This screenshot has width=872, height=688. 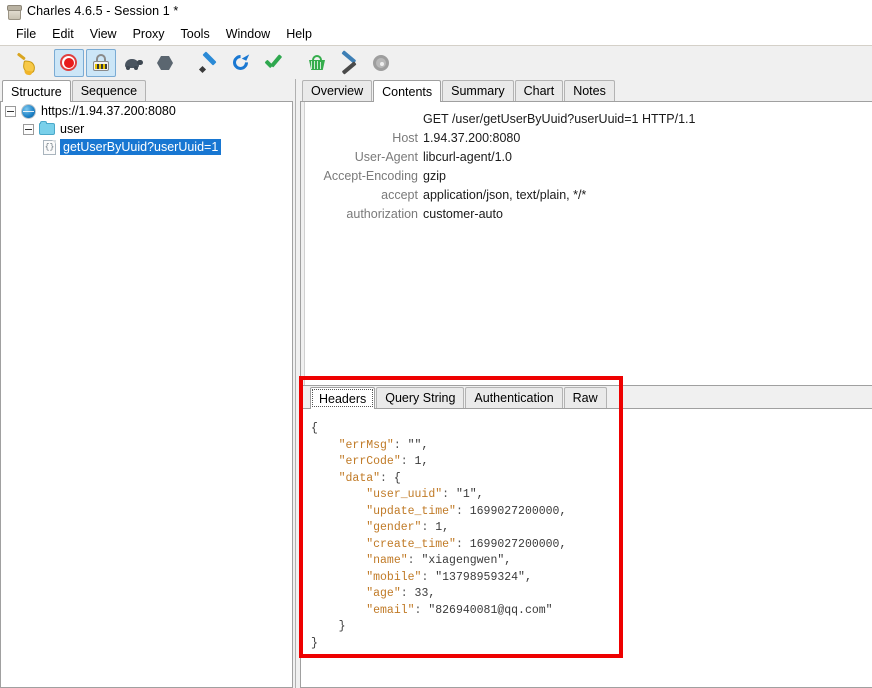 I want to click on throttle-button, so click(x=133, y=63).